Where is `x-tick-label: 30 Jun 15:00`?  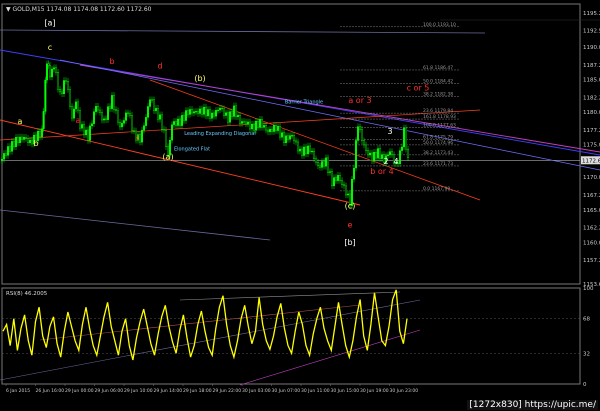
x-tick-label: 30 Jun 15:00 is located at coordinates (345, 391).